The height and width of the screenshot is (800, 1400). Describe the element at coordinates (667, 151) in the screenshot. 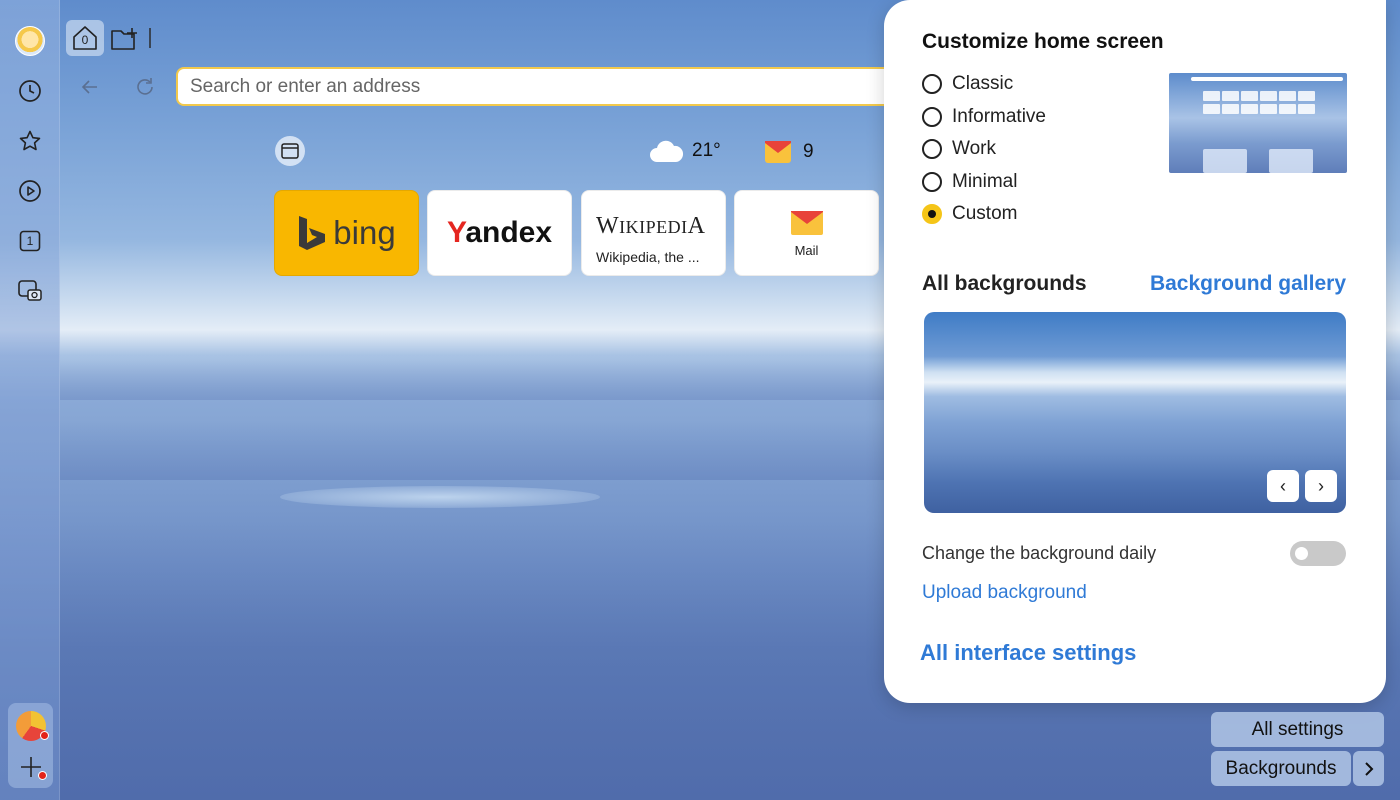

I see `cloud-icon` at that location.